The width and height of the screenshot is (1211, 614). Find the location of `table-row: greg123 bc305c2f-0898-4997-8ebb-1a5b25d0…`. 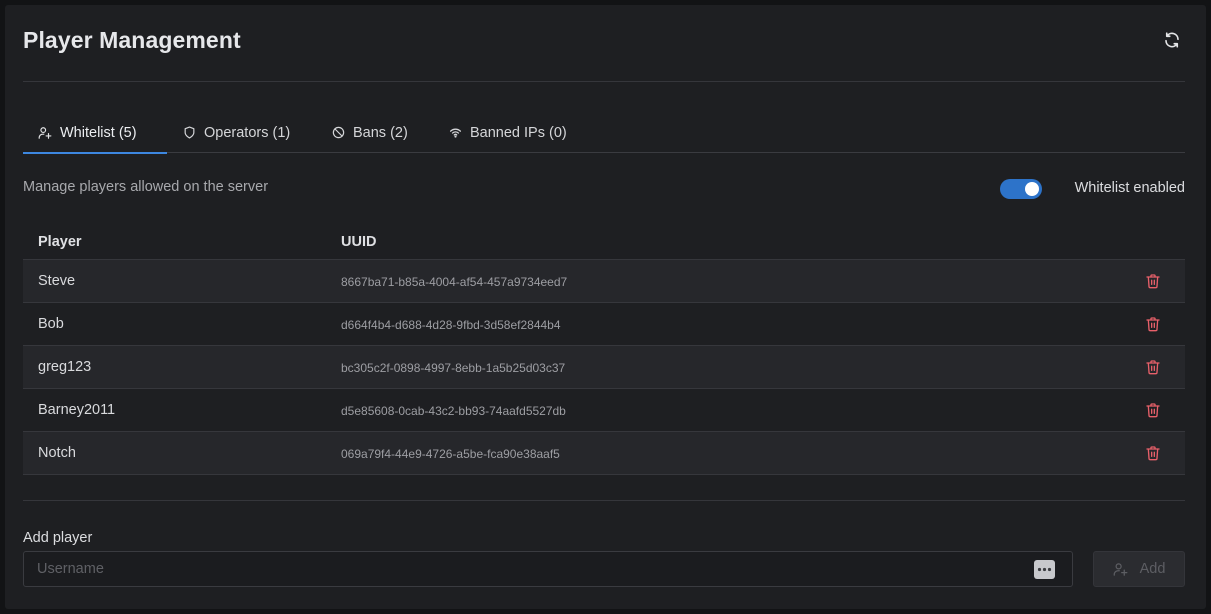

table-row: greg123 bc305c2f-0898-4997-8ebb-1a5b25d0… is located at coordinates (604, 367).